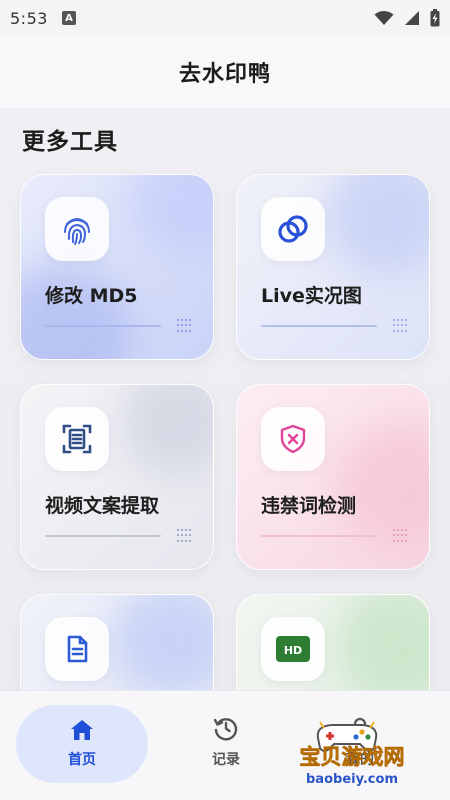 Image resolution: width=450 pixels, height=800 pixels. What do you see at coordinates (102, 506) in the screenshot?
I see `tool-label: 视频文案提取` at bounding box center [102, 506].